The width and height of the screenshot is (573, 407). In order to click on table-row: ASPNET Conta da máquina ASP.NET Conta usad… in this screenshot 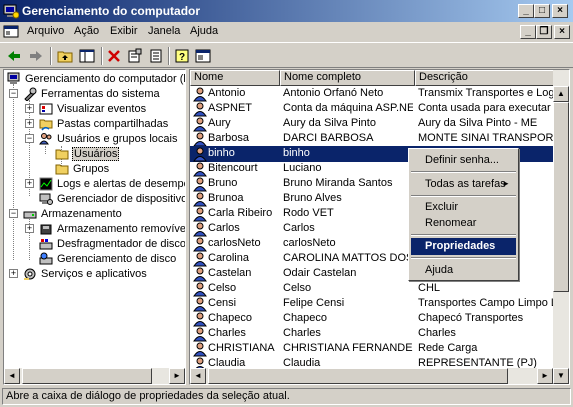, I will do `click(372, 109)`.